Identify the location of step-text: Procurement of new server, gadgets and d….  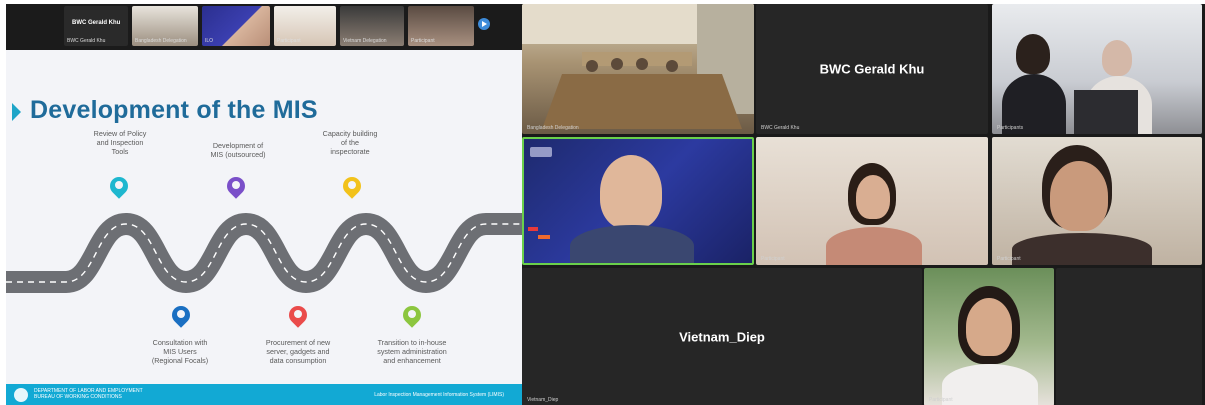
(298, 351).